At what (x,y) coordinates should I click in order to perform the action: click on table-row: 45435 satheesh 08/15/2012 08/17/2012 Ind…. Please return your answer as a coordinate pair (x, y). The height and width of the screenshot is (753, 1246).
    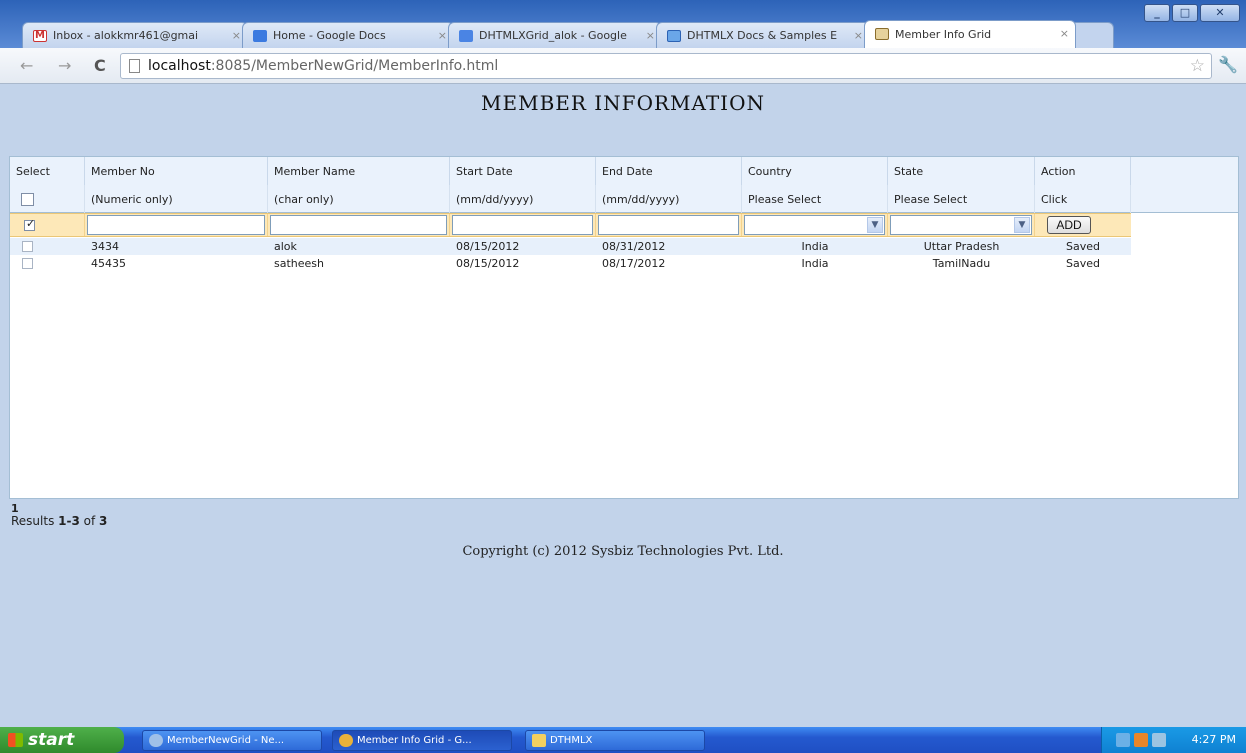
    Looking at the image, I should click on (570, 263).